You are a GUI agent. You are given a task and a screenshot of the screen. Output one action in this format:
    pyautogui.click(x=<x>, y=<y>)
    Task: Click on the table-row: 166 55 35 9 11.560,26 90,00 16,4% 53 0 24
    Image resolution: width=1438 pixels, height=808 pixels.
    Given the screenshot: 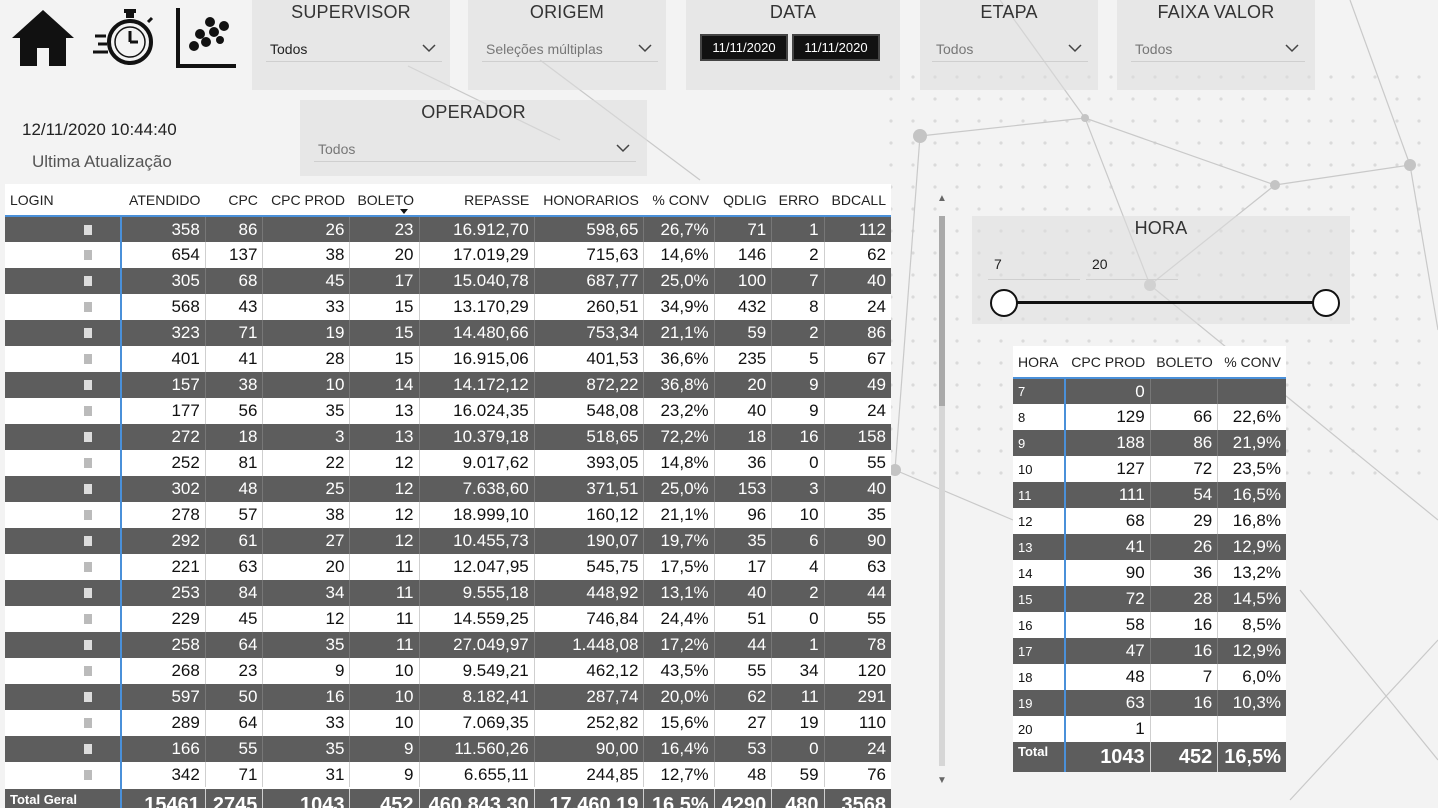 What is the action you would take?
    pyautogui.click(x=448, y=749)
    